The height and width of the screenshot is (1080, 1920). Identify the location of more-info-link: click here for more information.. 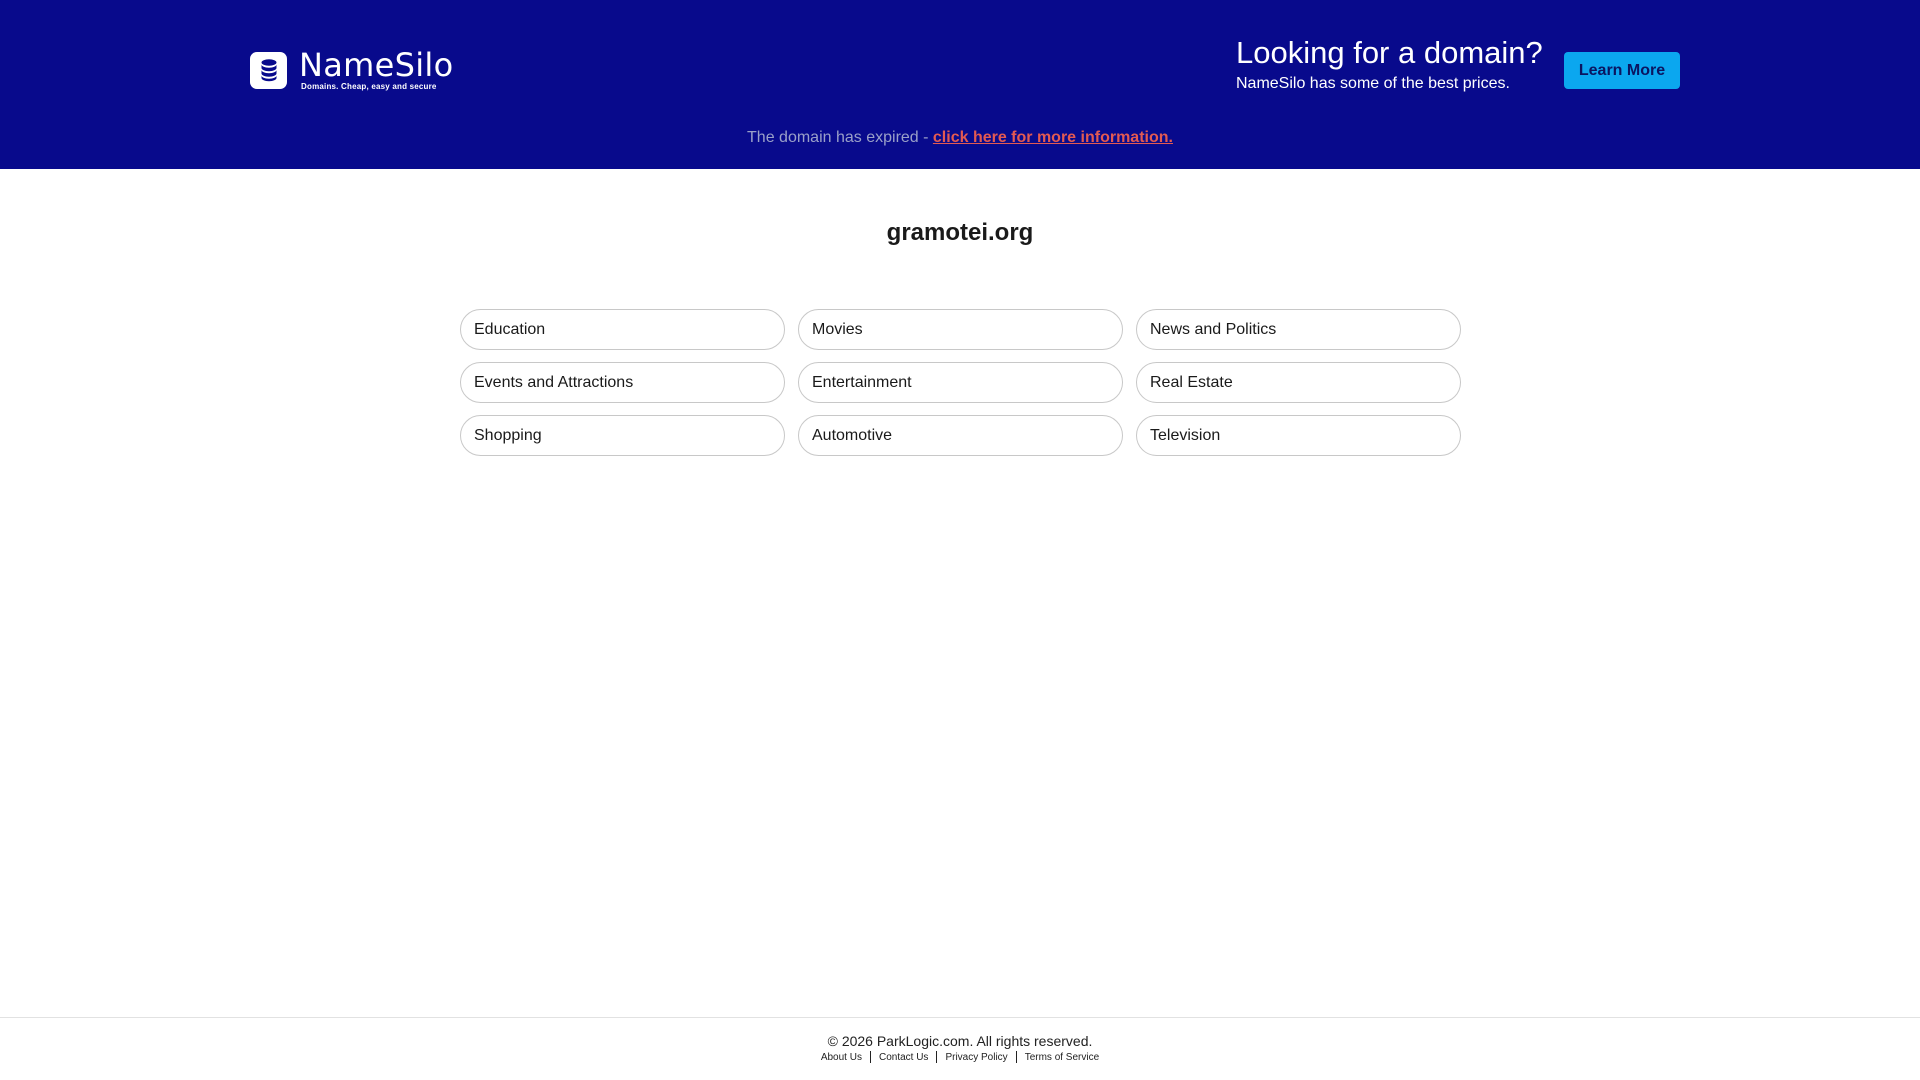
(1053, 137).